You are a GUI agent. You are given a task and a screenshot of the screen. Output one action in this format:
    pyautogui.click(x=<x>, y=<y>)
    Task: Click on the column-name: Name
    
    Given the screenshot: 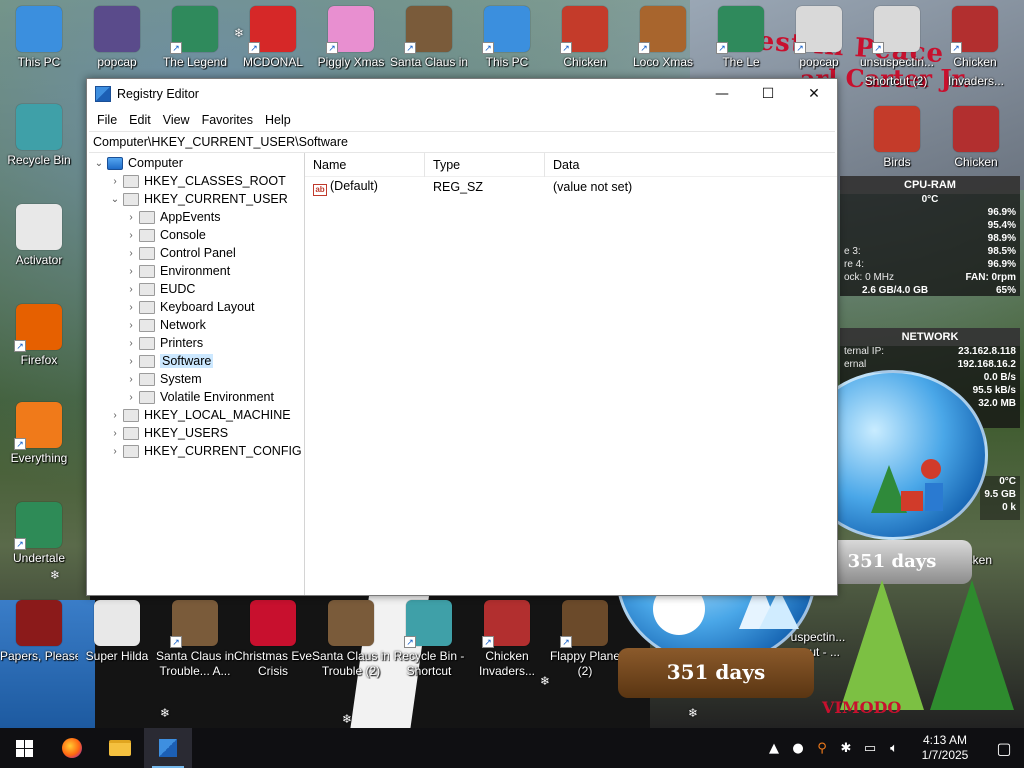 What is the action you would take?
    pyautogui.click(x=365, y=165)
    